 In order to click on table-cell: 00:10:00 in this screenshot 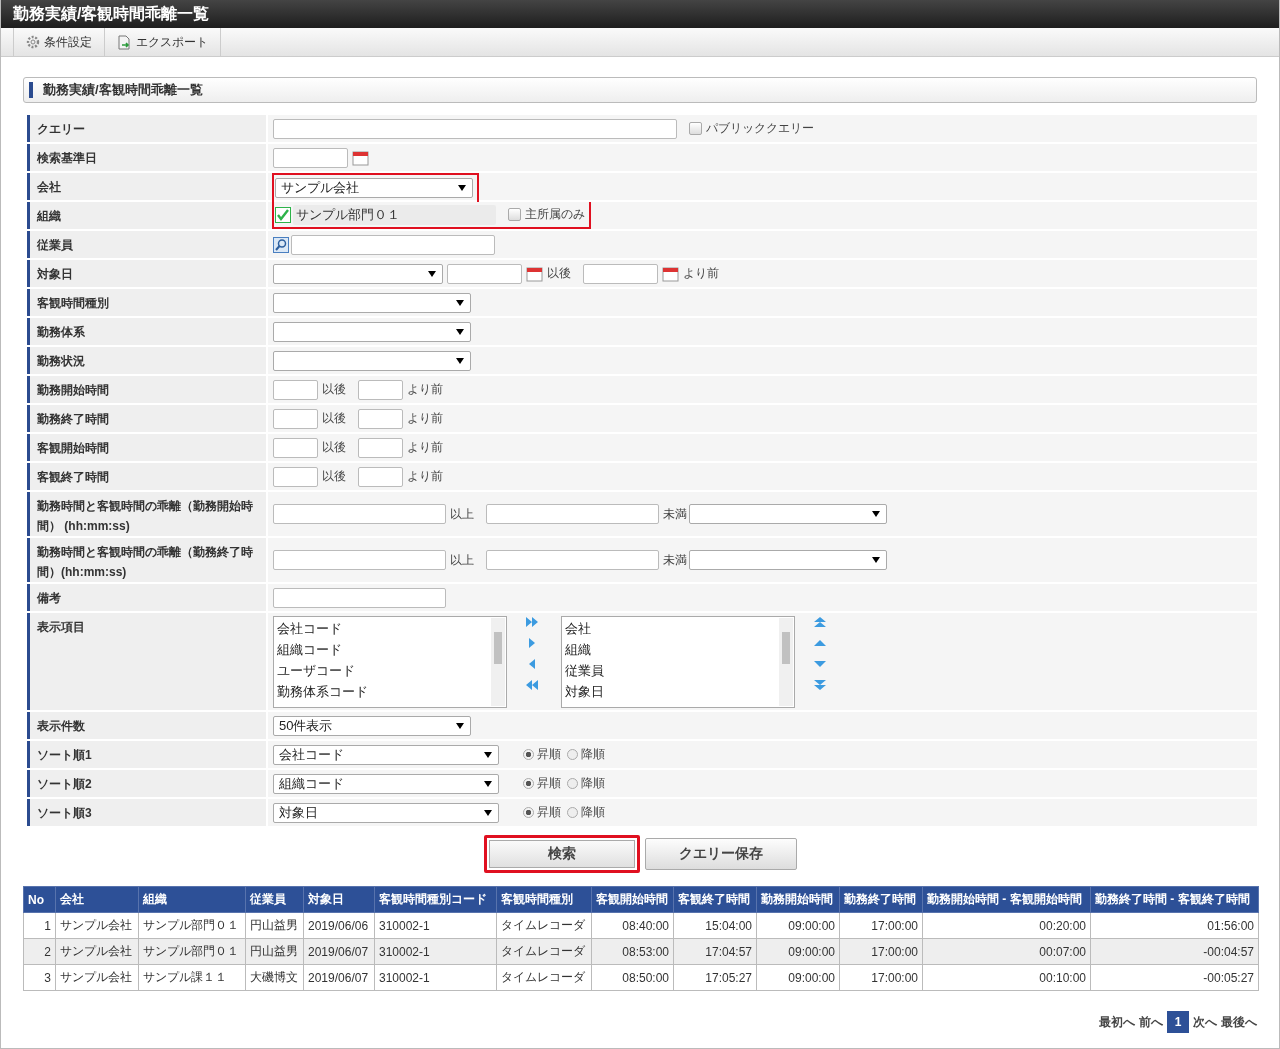, I will do `click(1006, 977)`.